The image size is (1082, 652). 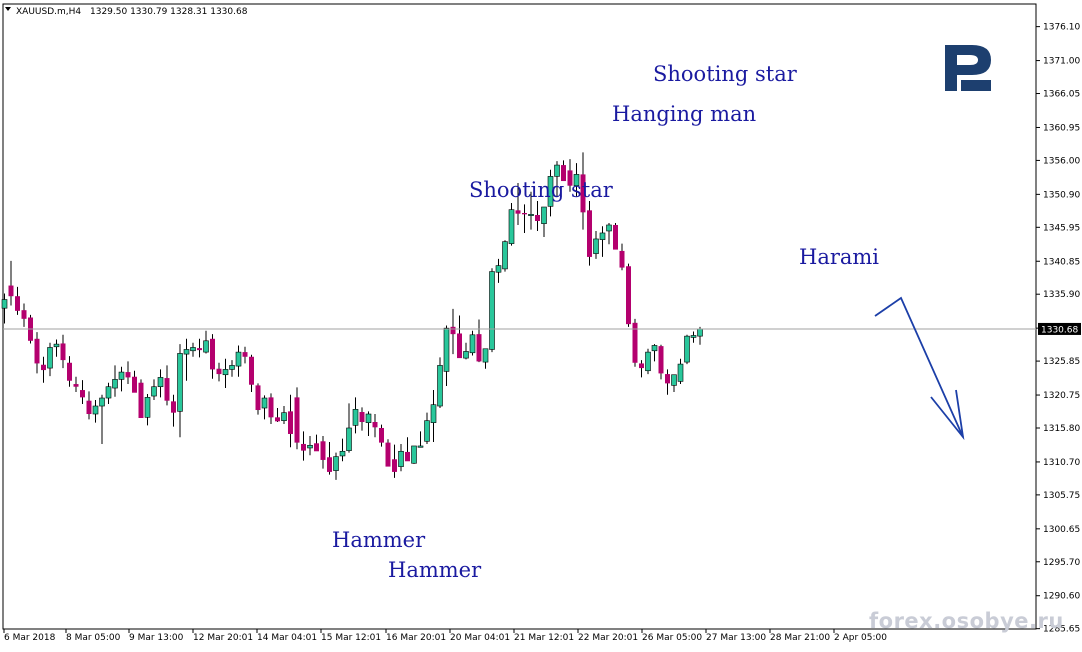 What do you see at coordinates (544, 638) in the screenshot?
I see `x-tick-label: 21 Mar 12:01` at bounding box center [544, 638].